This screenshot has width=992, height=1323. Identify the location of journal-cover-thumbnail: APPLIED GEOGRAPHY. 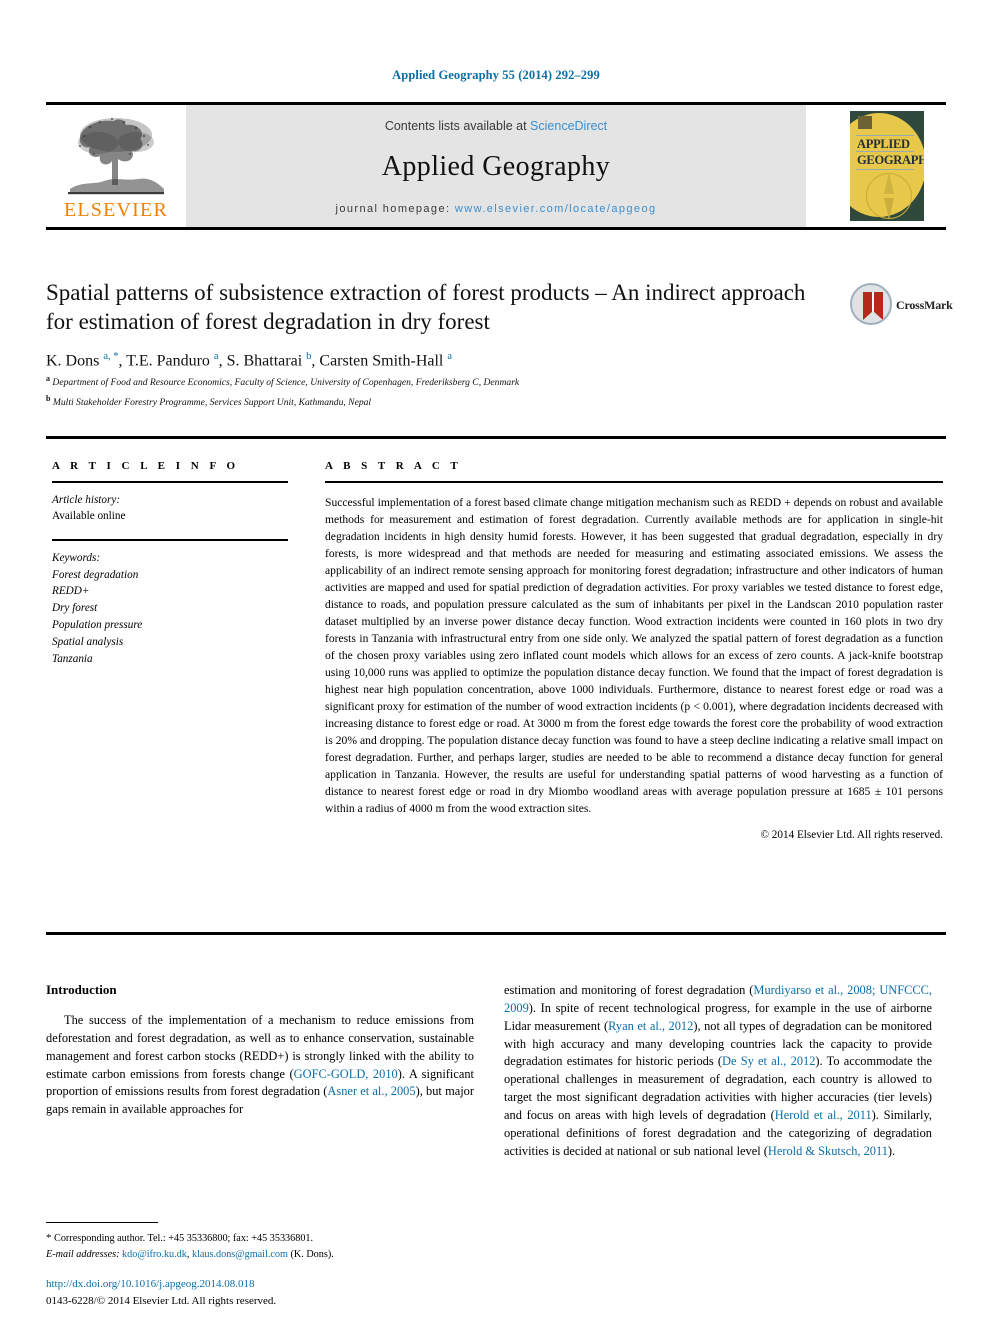
(888, 166).